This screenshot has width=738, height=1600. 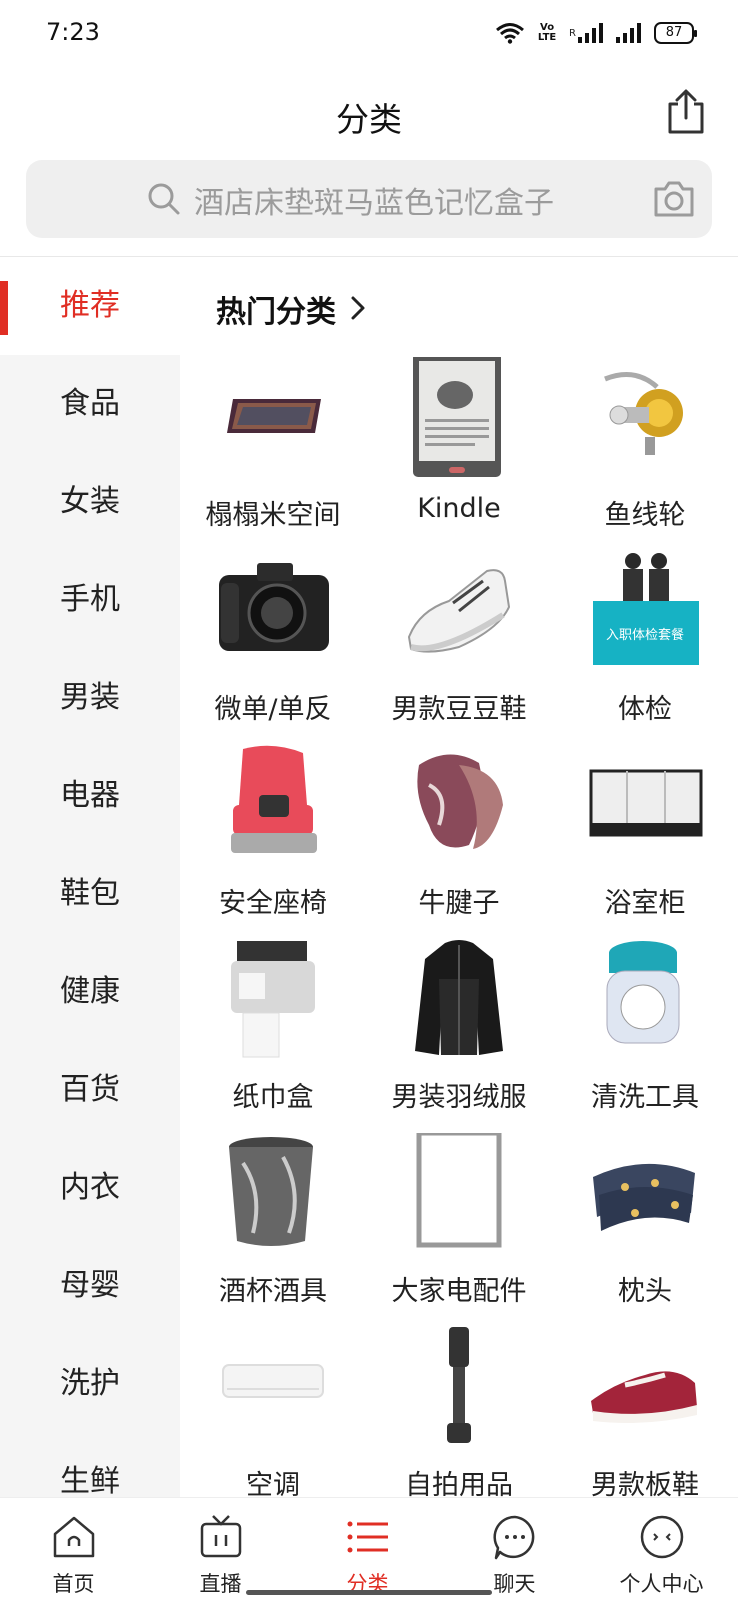 I want to click on category-cell: 自拍用品, so click(x=459, y=1412).